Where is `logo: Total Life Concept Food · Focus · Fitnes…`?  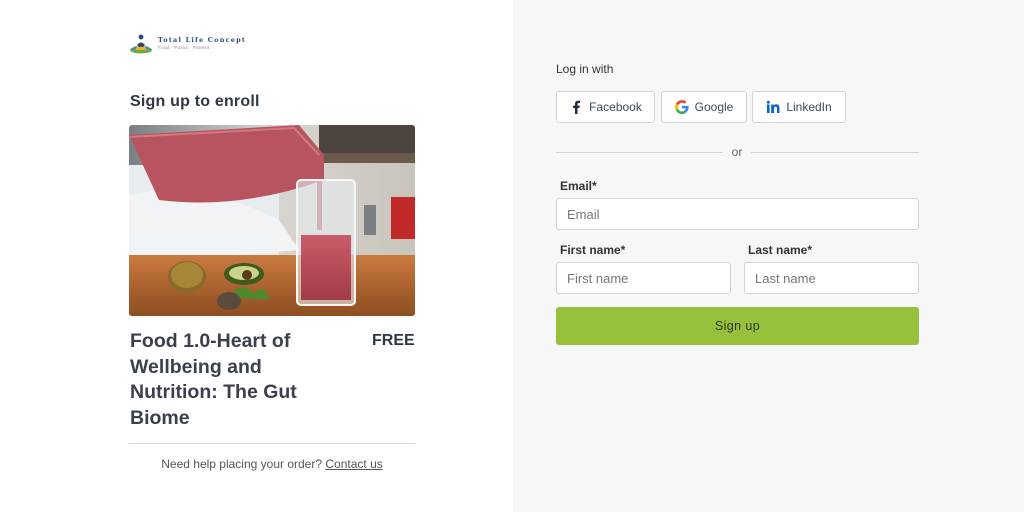 logo: Total Life Concept Food · Focus · Fitnes… is located at coordinates (187, 43).